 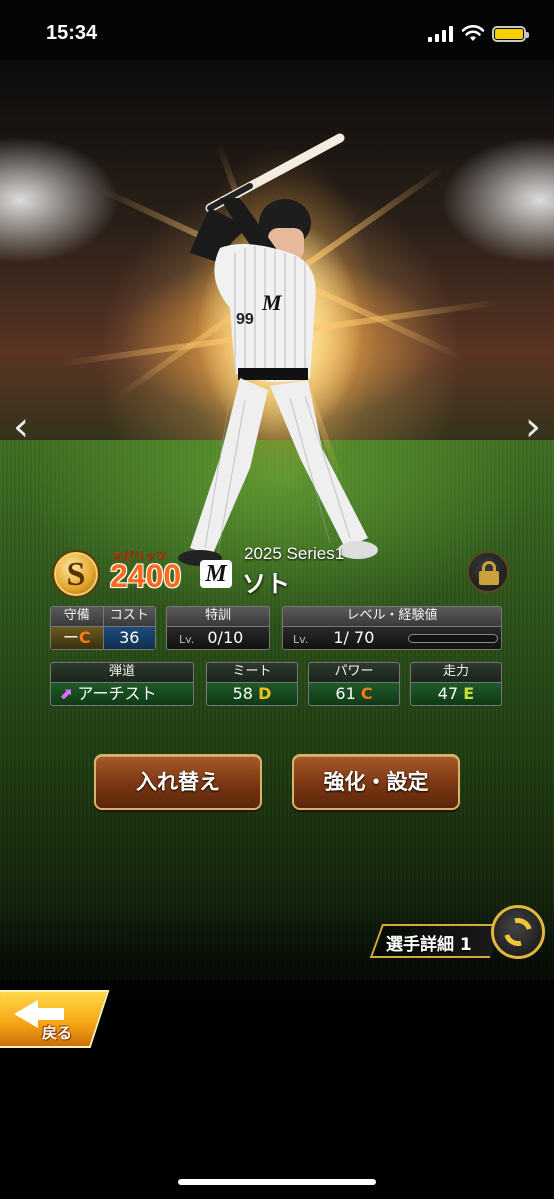 What do you see at coordinates (49, 1014) in the screenshot?
I see `back-arrow-shaft` at bounding box center [49, 1014].